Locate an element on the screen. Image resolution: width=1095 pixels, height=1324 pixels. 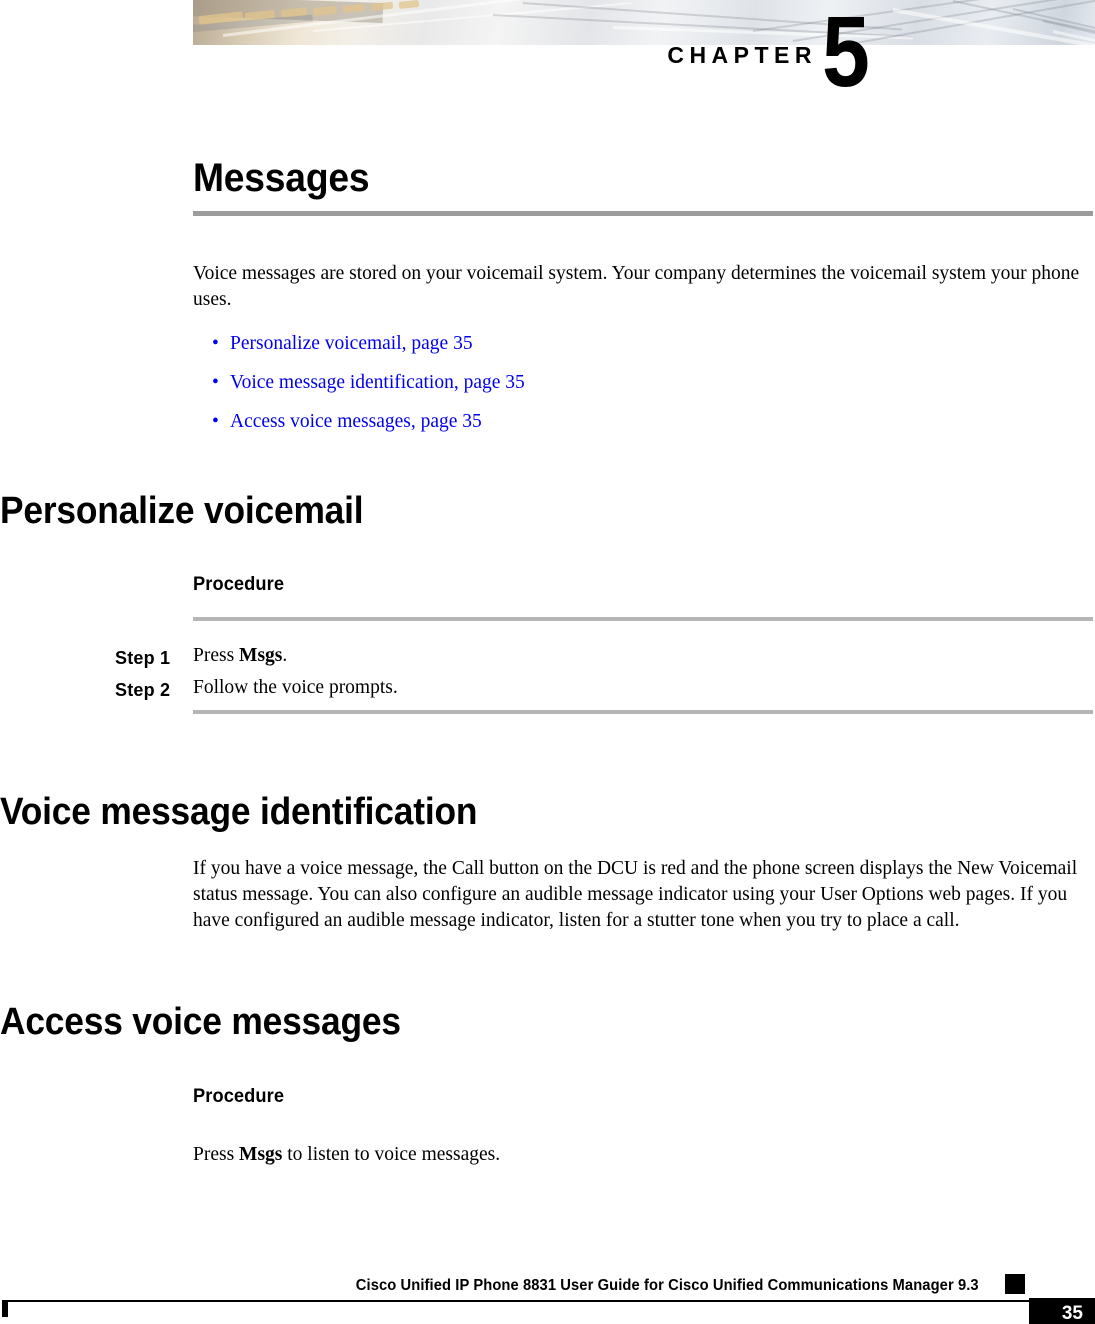
section-heading-personalize-voicemail: Personalize voicemail is located at coordinates (182, 511).